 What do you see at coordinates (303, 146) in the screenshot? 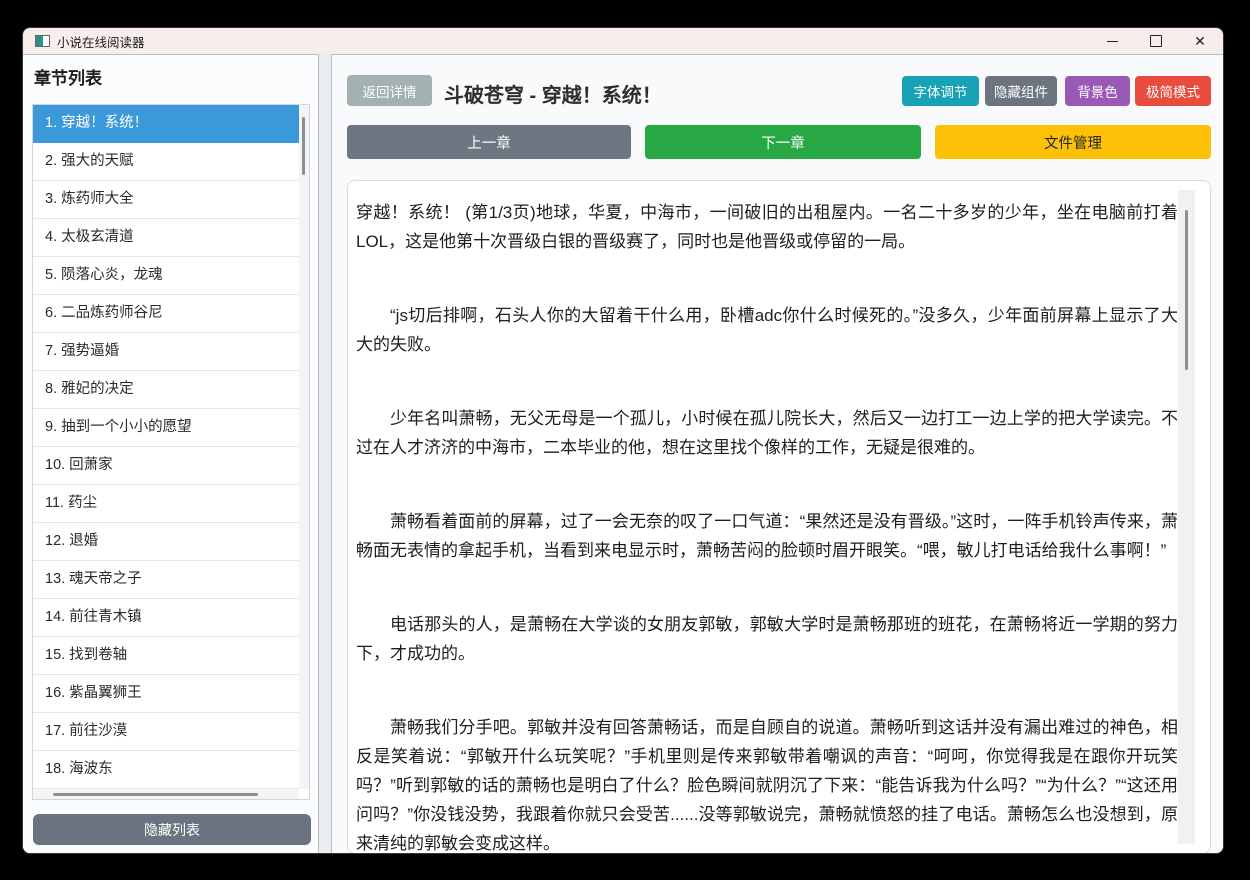
I see `chapter-list-vertical-scrollbar-thumb` at bounding box center [303, 146].